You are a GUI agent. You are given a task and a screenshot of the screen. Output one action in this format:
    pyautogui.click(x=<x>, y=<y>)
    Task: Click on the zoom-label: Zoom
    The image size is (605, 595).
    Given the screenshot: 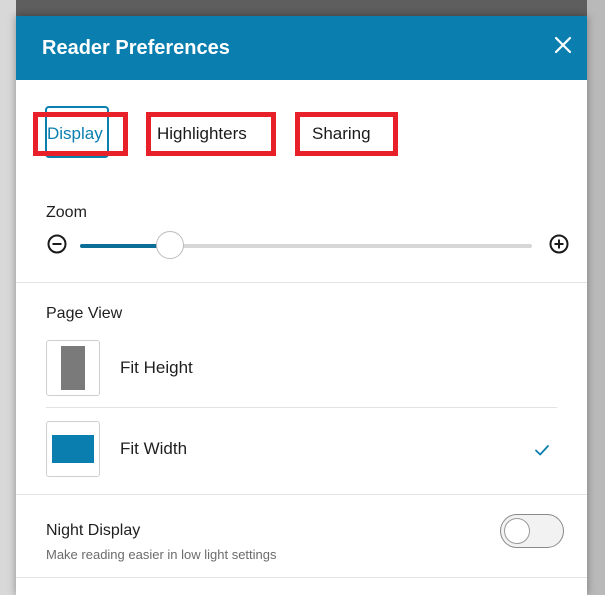 What is the action you would take?
    pyautogui.click(x=66, y=212)
    